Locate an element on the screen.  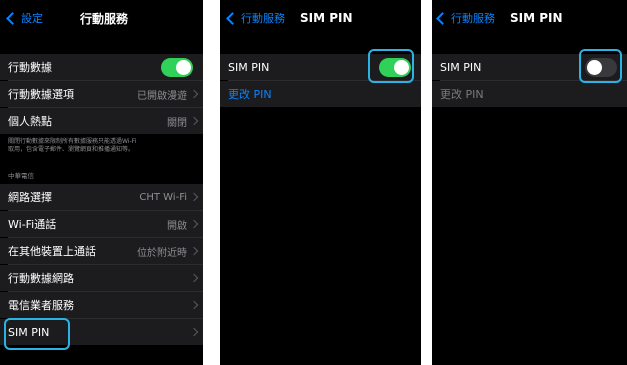
row-label: 行動數據 is located at coordinates (30, 67).